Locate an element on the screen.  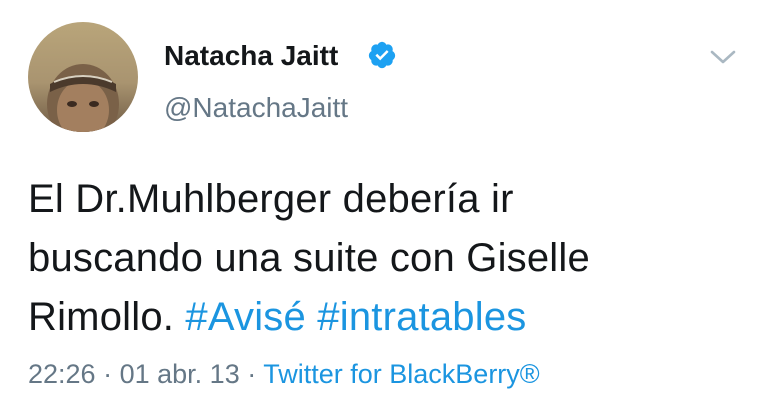
tweet-time: 22:26 is located at coordinates (62, 374).